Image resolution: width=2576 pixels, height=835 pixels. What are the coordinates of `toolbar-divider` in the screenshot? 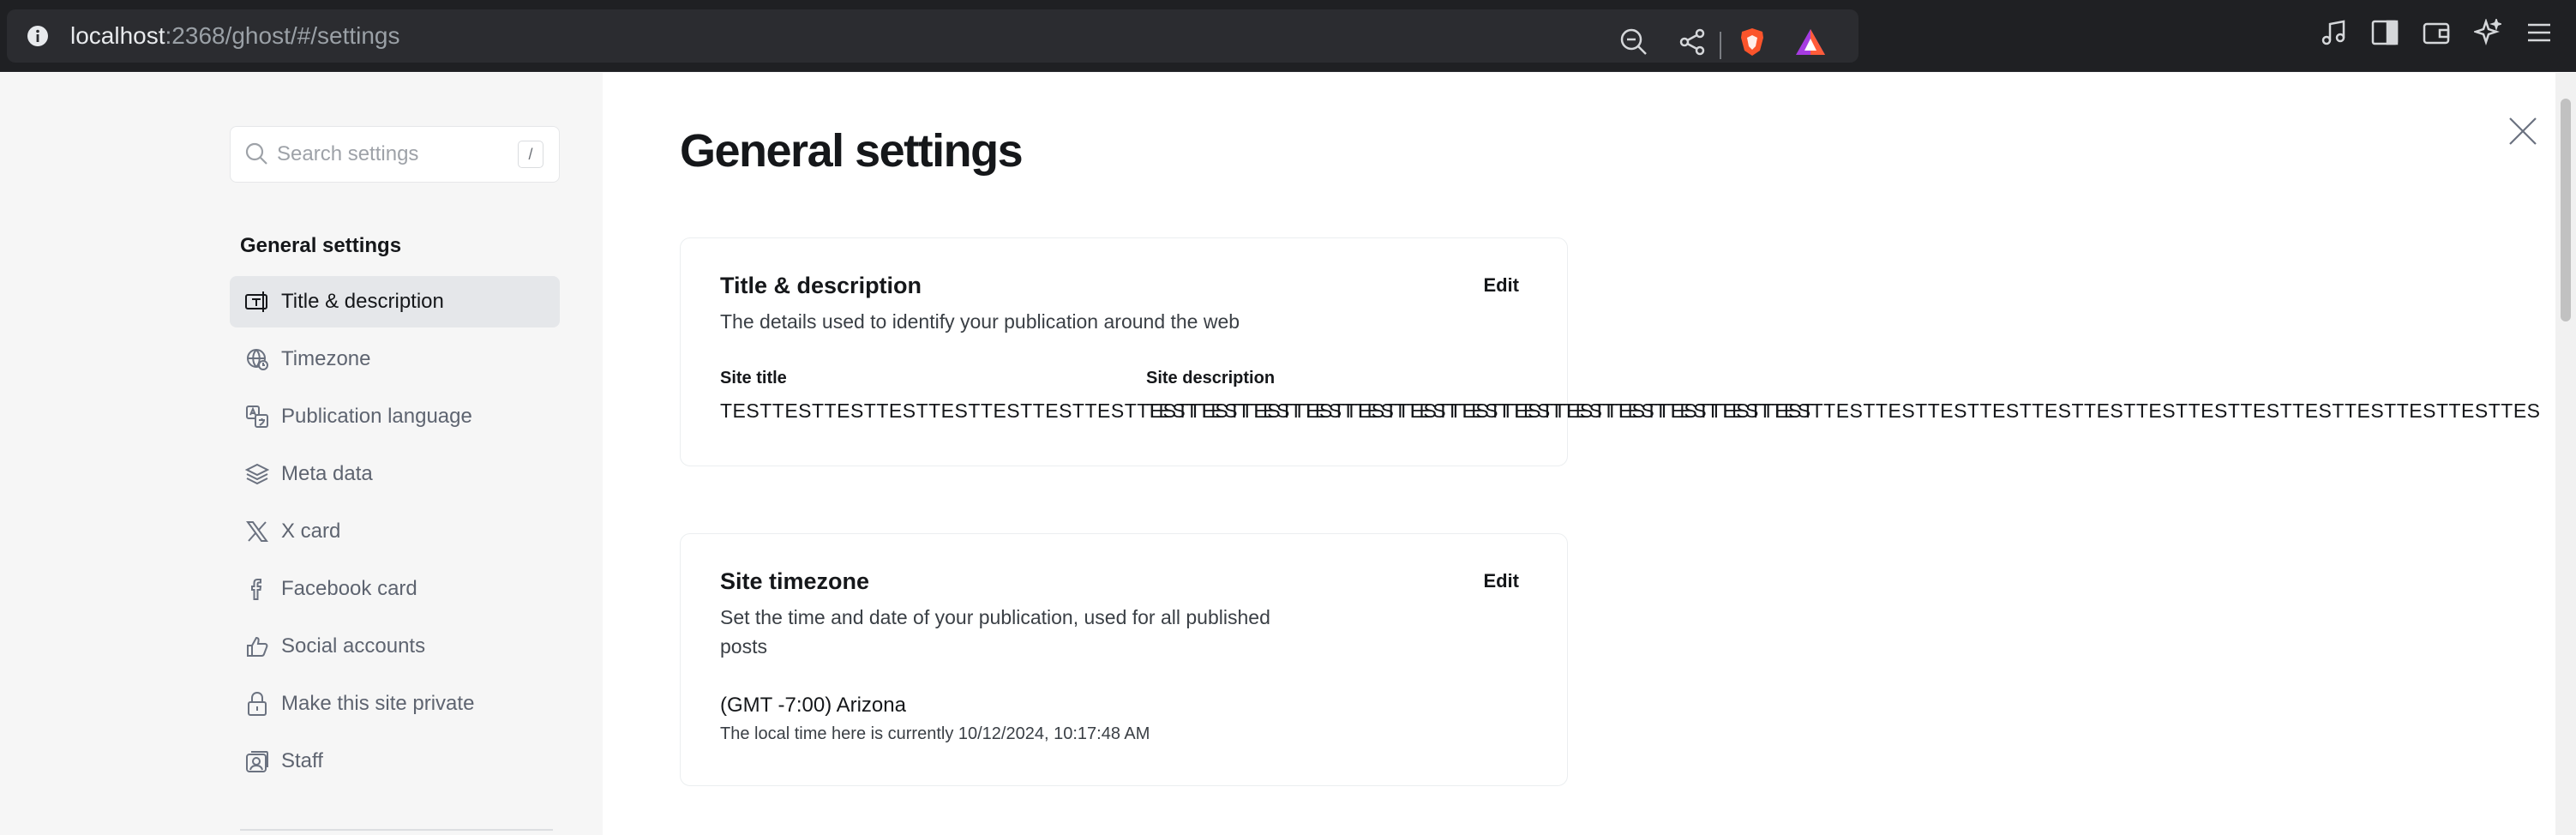 It's located at (1720, 45).